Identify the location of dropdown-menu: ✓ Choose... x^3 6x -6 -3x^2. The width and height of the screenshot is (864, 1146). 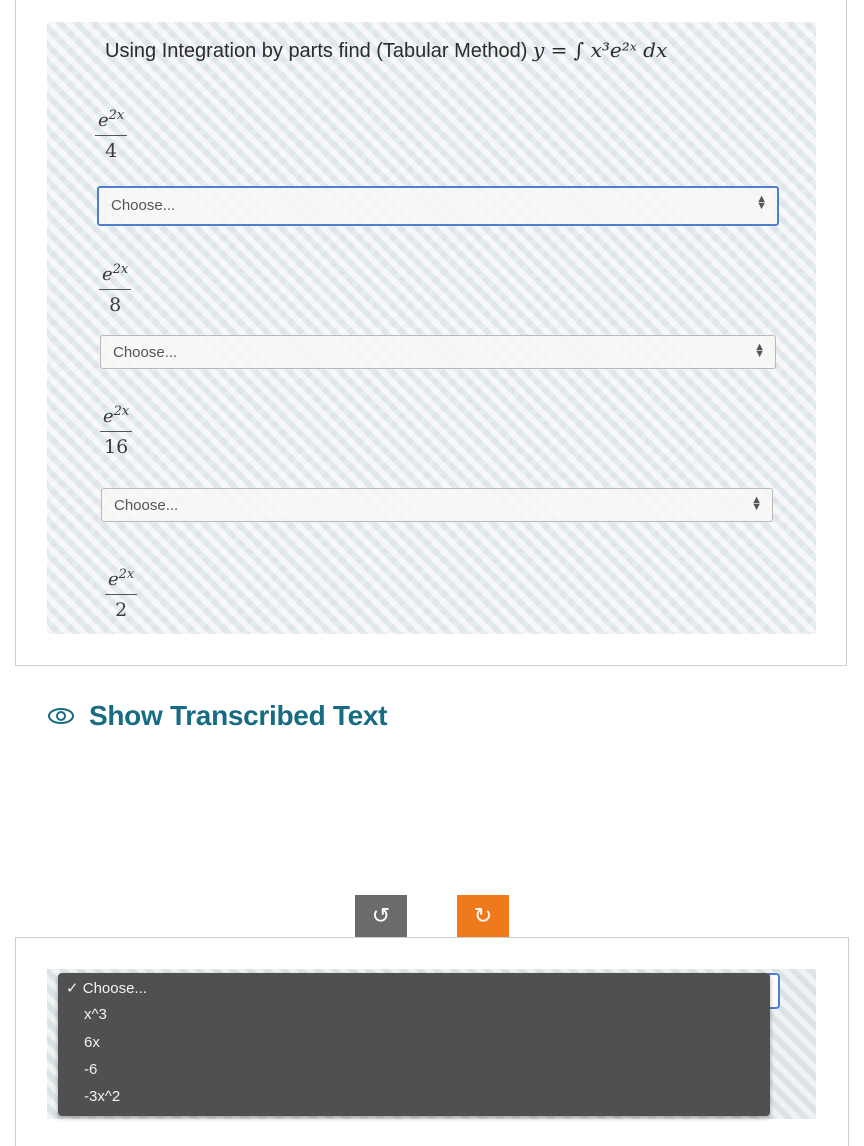
(414, 1044).